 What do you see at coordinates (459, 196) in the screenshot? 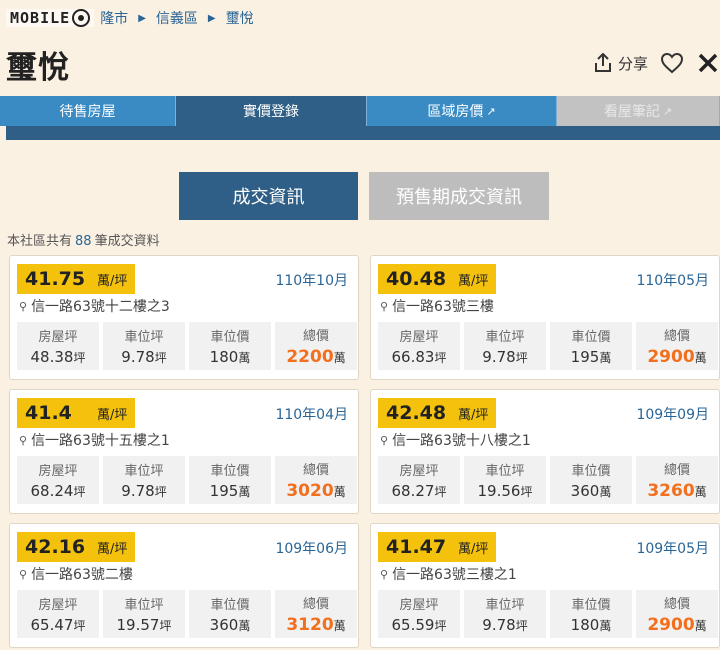
I see `presale-toggle-button: 預售期成交資訊` at bounding box center [459, 196].